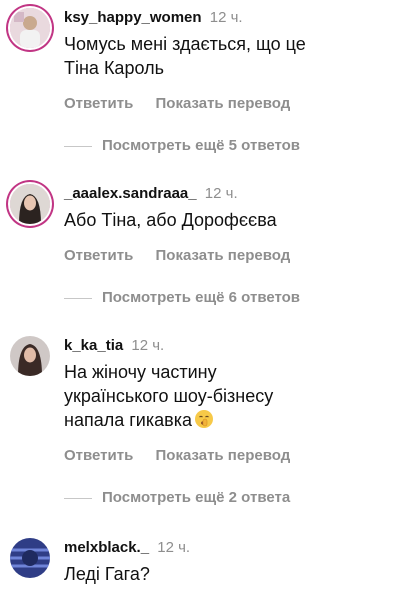  I want to click on comment-text: Чомусь мені здається, що це Тіна Кароль, so click(214, 56).